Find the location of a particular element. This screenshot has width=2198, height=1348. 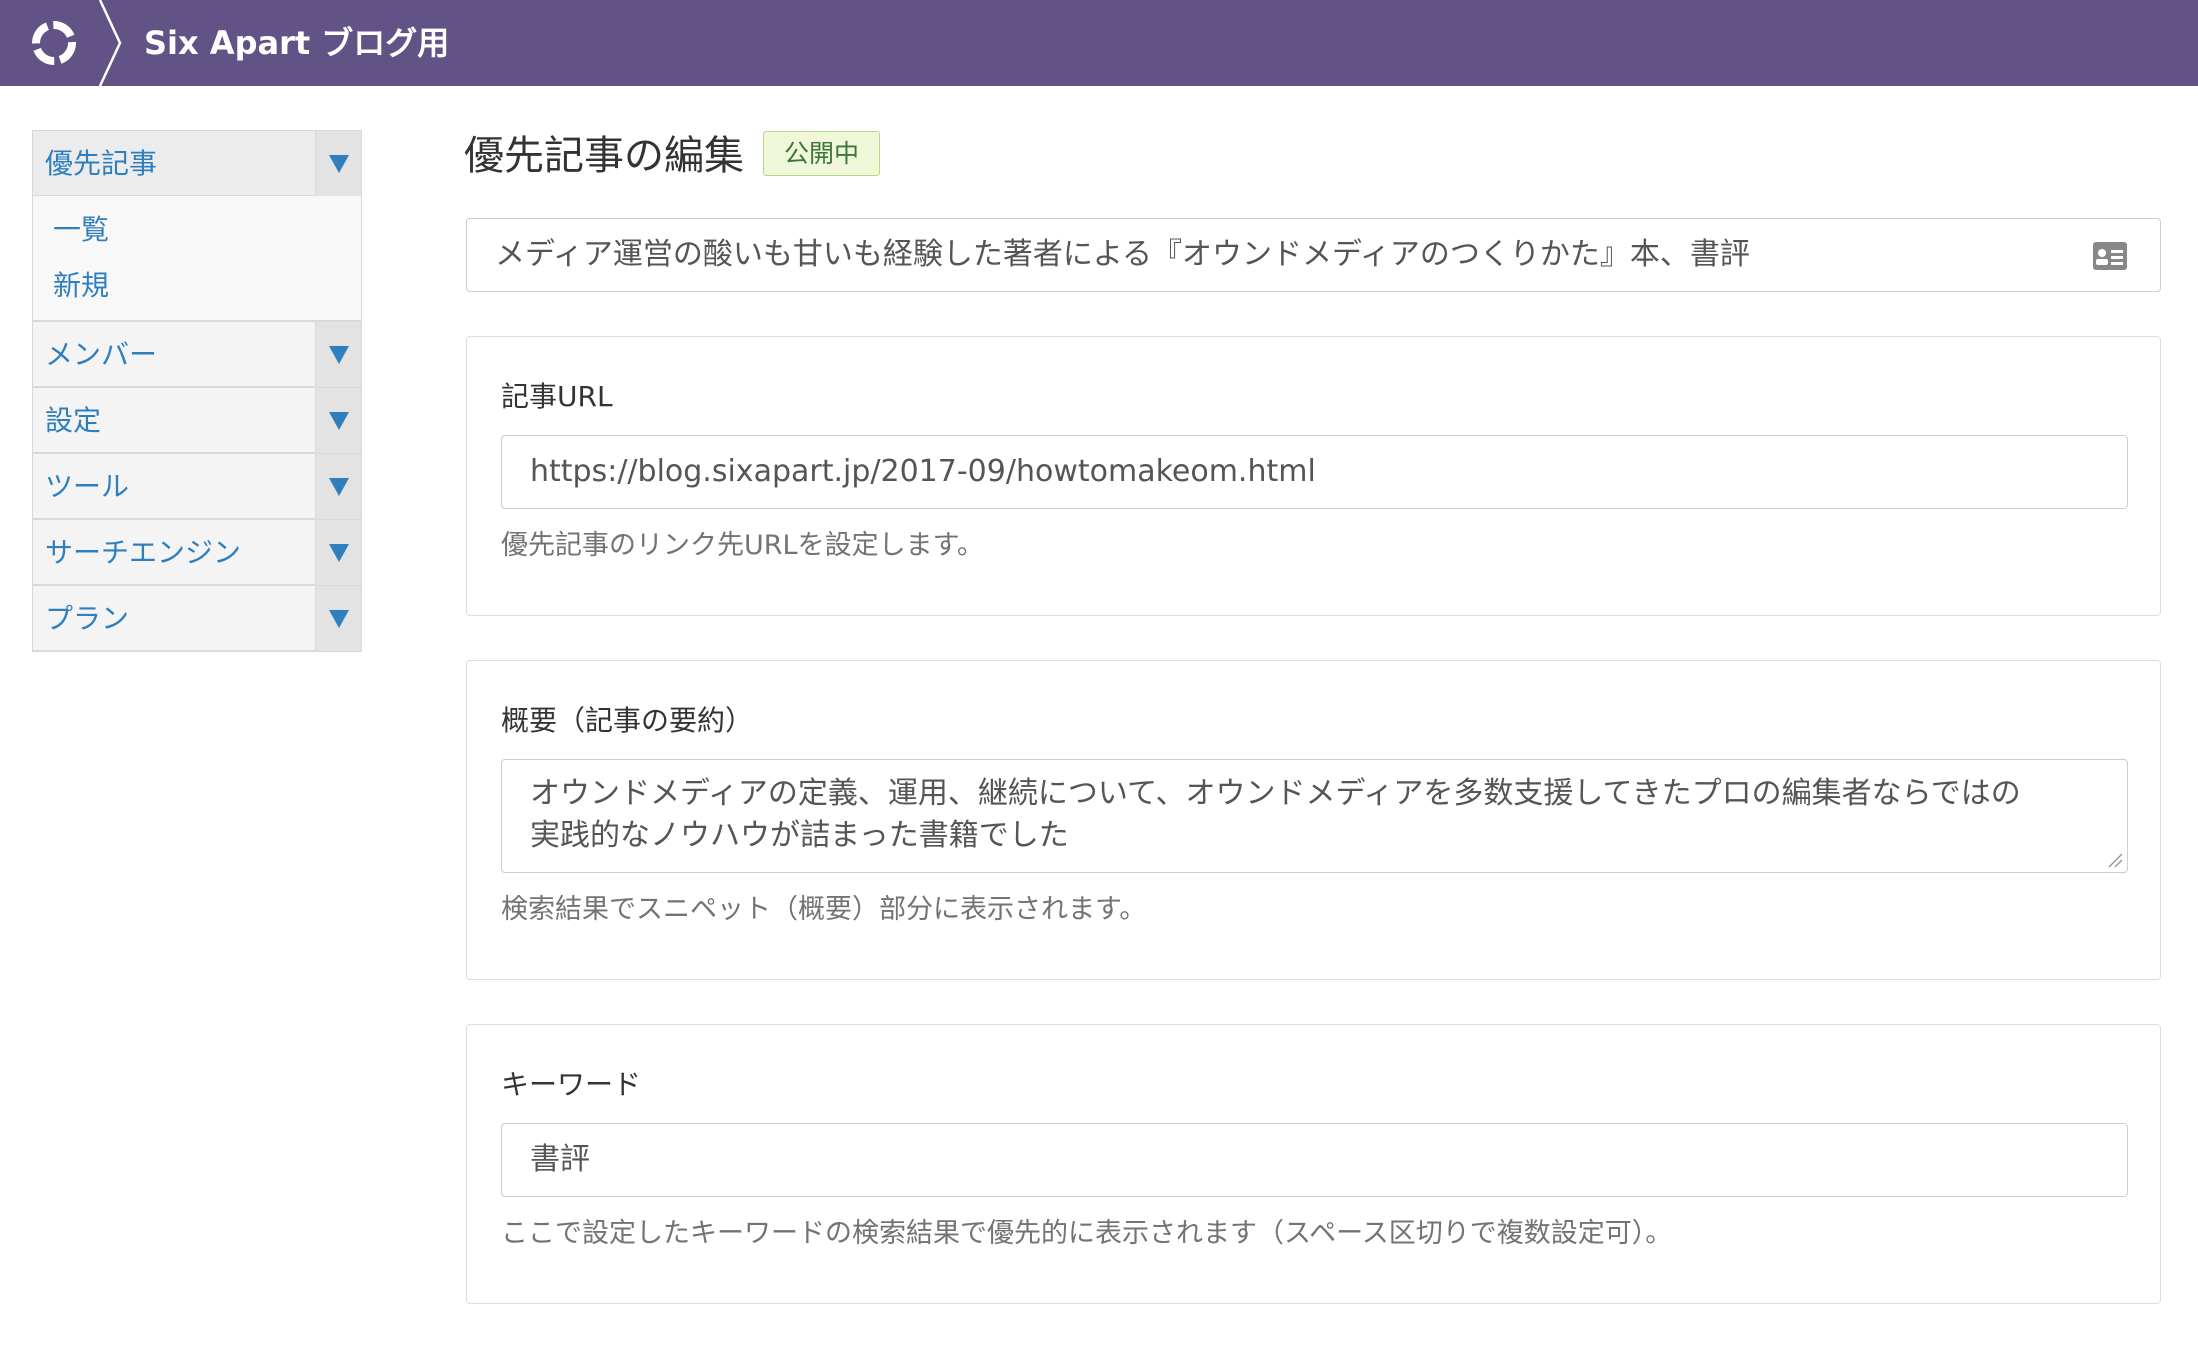

menu-settings: 設定 is located at coordinates (197, 420).